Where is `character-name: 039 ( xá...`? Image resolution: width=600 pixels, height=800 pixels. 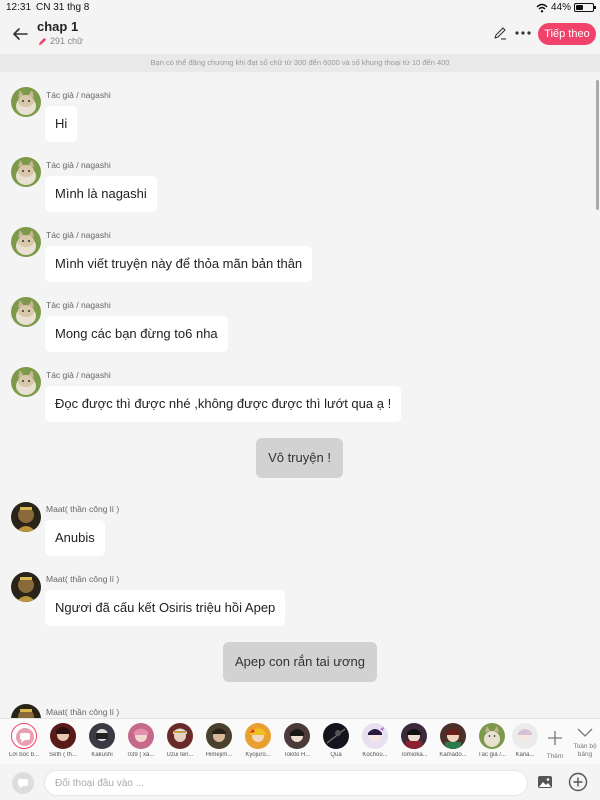 character-name: 039 ( xá... is located at coordinates (141, 755).